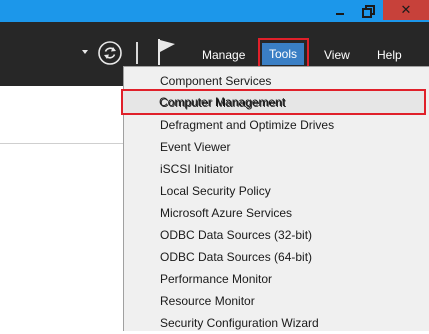 The width and height of the screenshot is (429, 334). I want to click on close-button: ✕, so click(406, 10).